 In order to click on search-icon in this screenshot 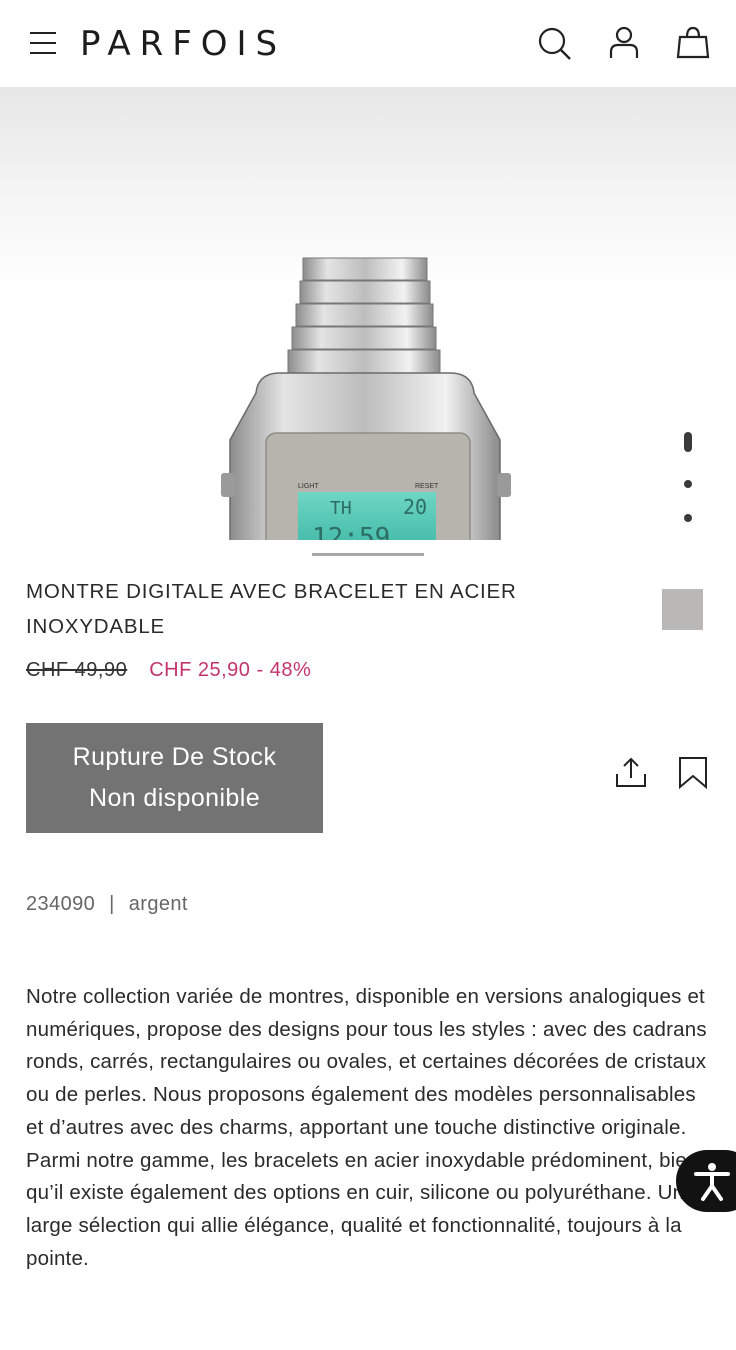, I will do `click(554, 44)`.